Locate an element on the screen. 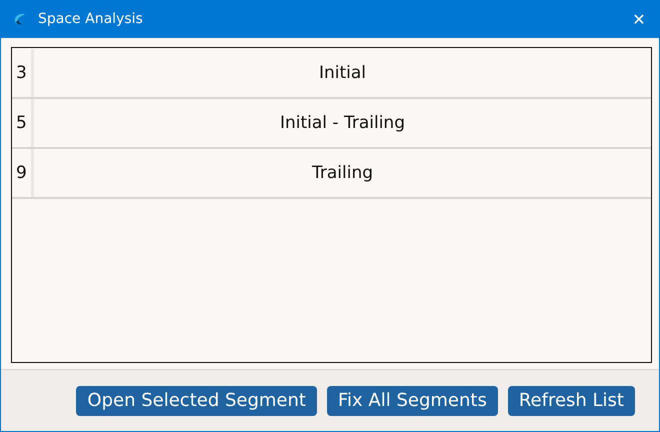  list-row: 9 Trailing is located at coordinates (331, 174).